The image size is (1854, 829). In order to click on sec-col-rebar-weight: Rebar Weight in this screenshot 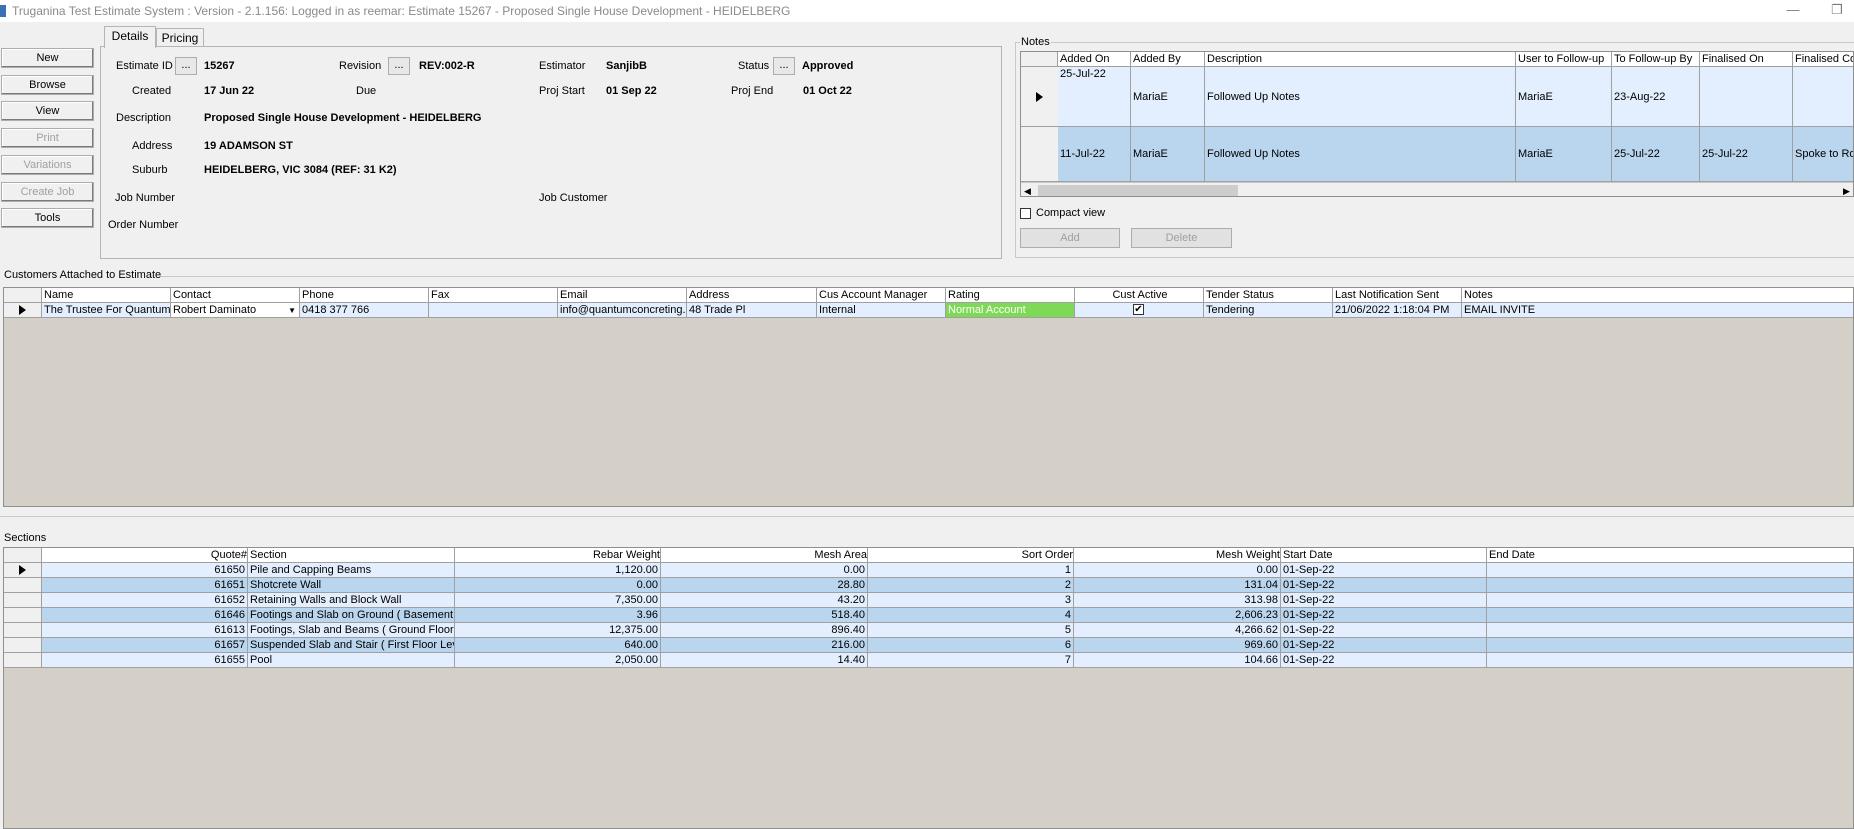, I will do `click(558, 555)`.